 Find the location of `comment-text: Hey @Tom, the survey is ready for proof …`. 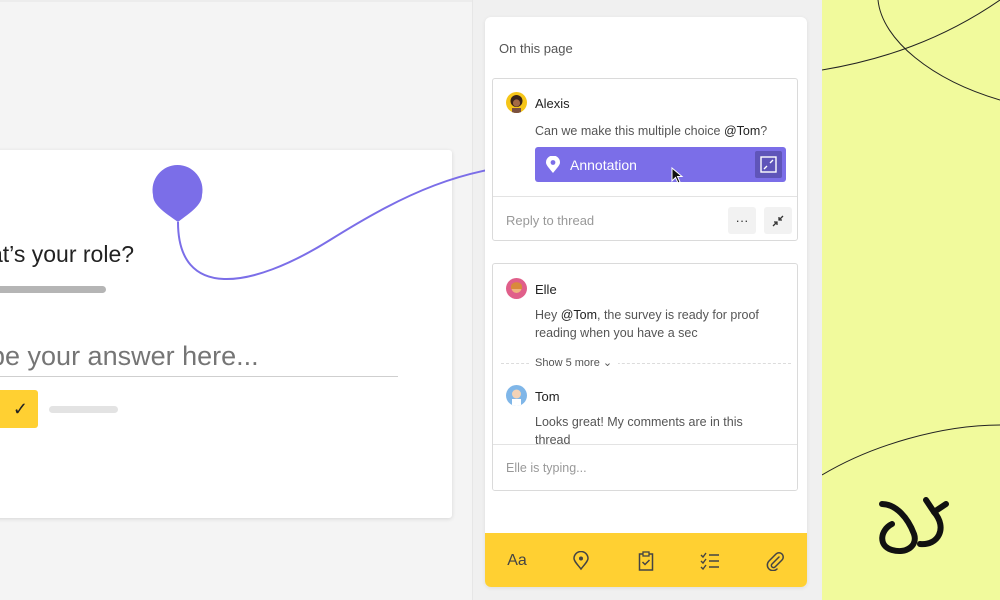

comment-text: Hey @Tom, the survey is ready for proof … is located at coordinates (647, 324).